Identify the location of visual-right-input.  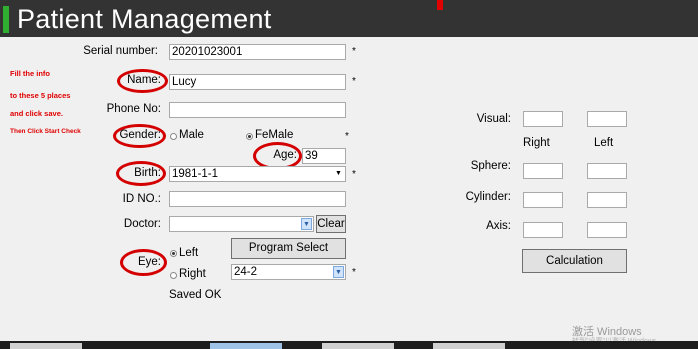
(543, 119).